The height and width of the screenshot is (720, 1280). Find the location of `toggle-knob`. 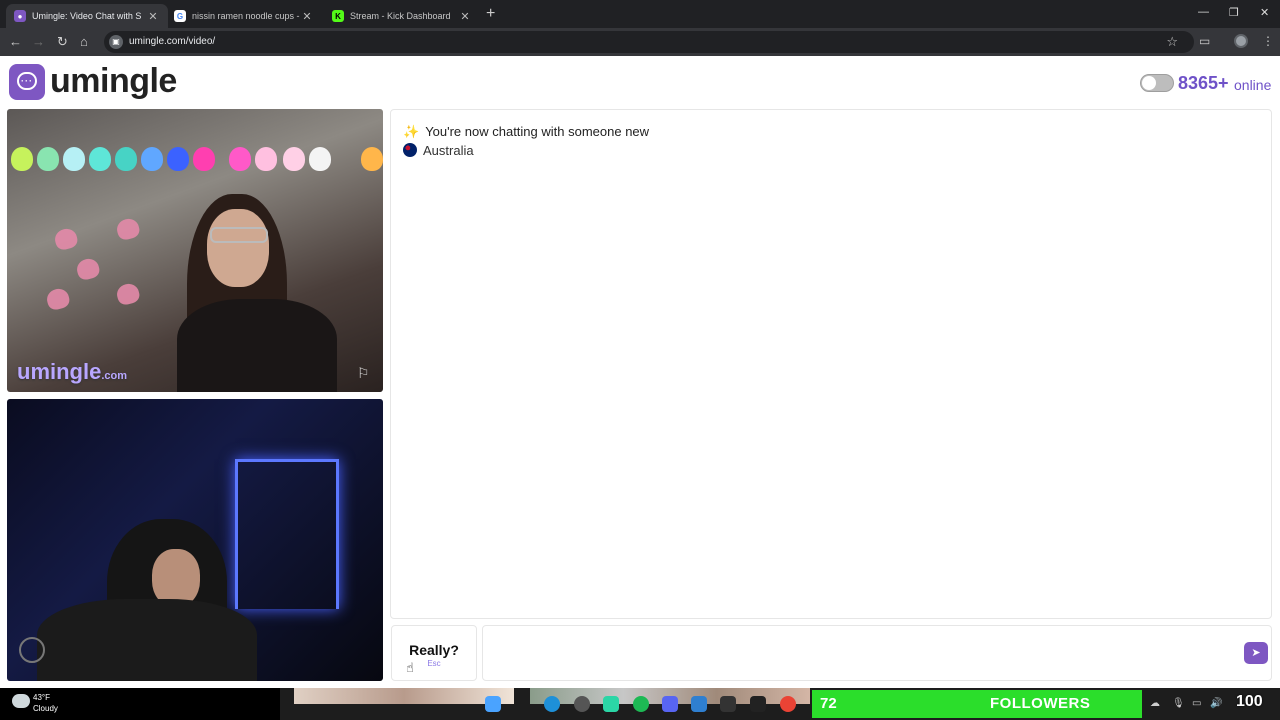

toggle-knob is located at coordinates (1149, 83).